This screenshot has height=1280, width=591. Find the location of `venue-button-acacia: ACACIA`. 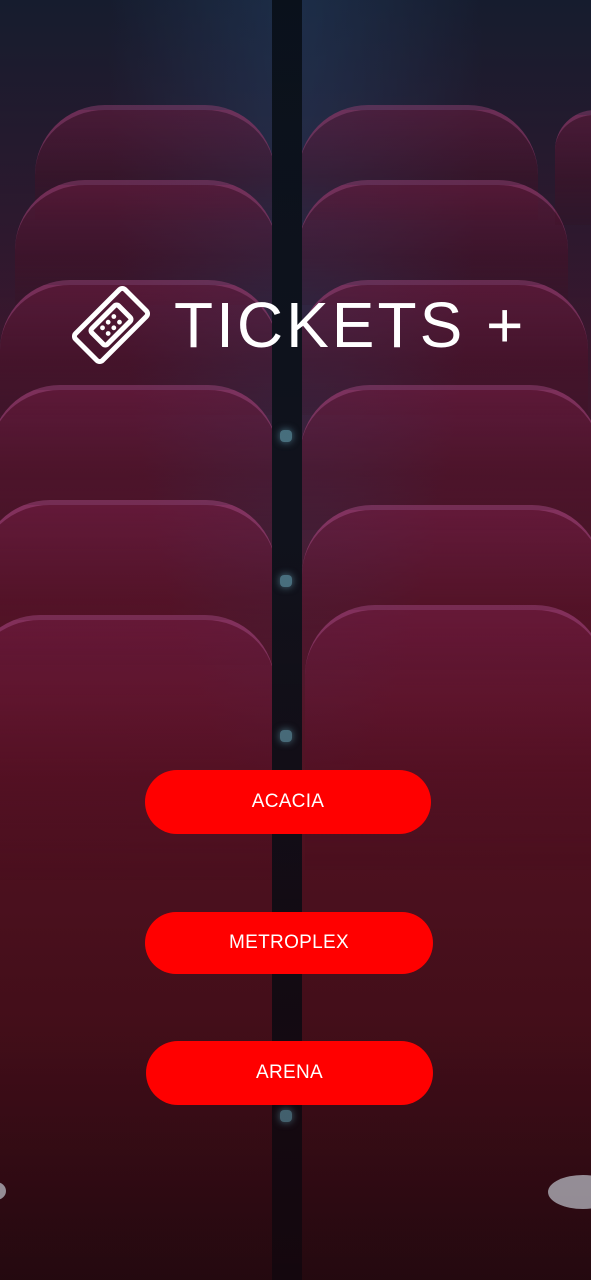

venue-button-acacia: ACACIA is located at coordinates (288, 802).